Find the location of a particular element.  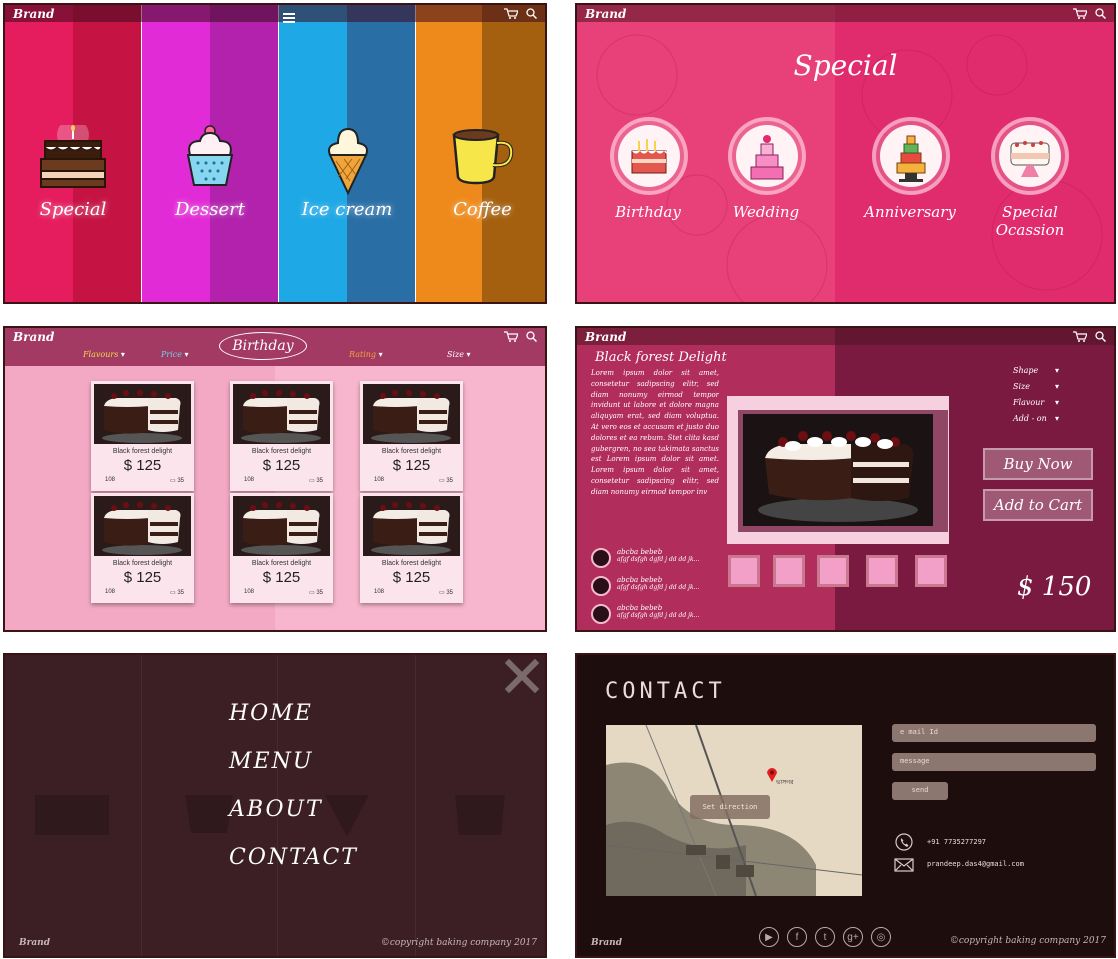

option-flavour: Flavour ▾ is located at coordinates (1036, 402).